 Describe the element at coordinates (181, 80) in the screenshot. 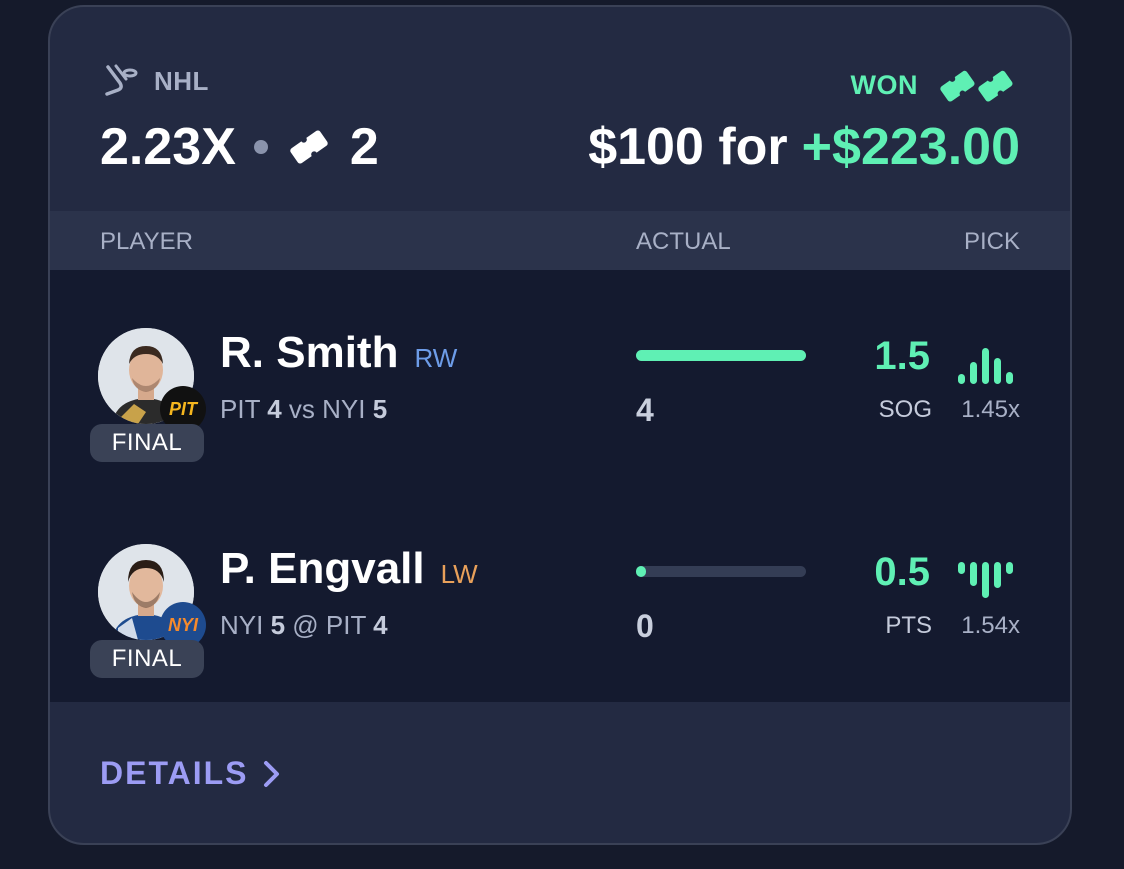

I see `league-label: NHL` at that location.